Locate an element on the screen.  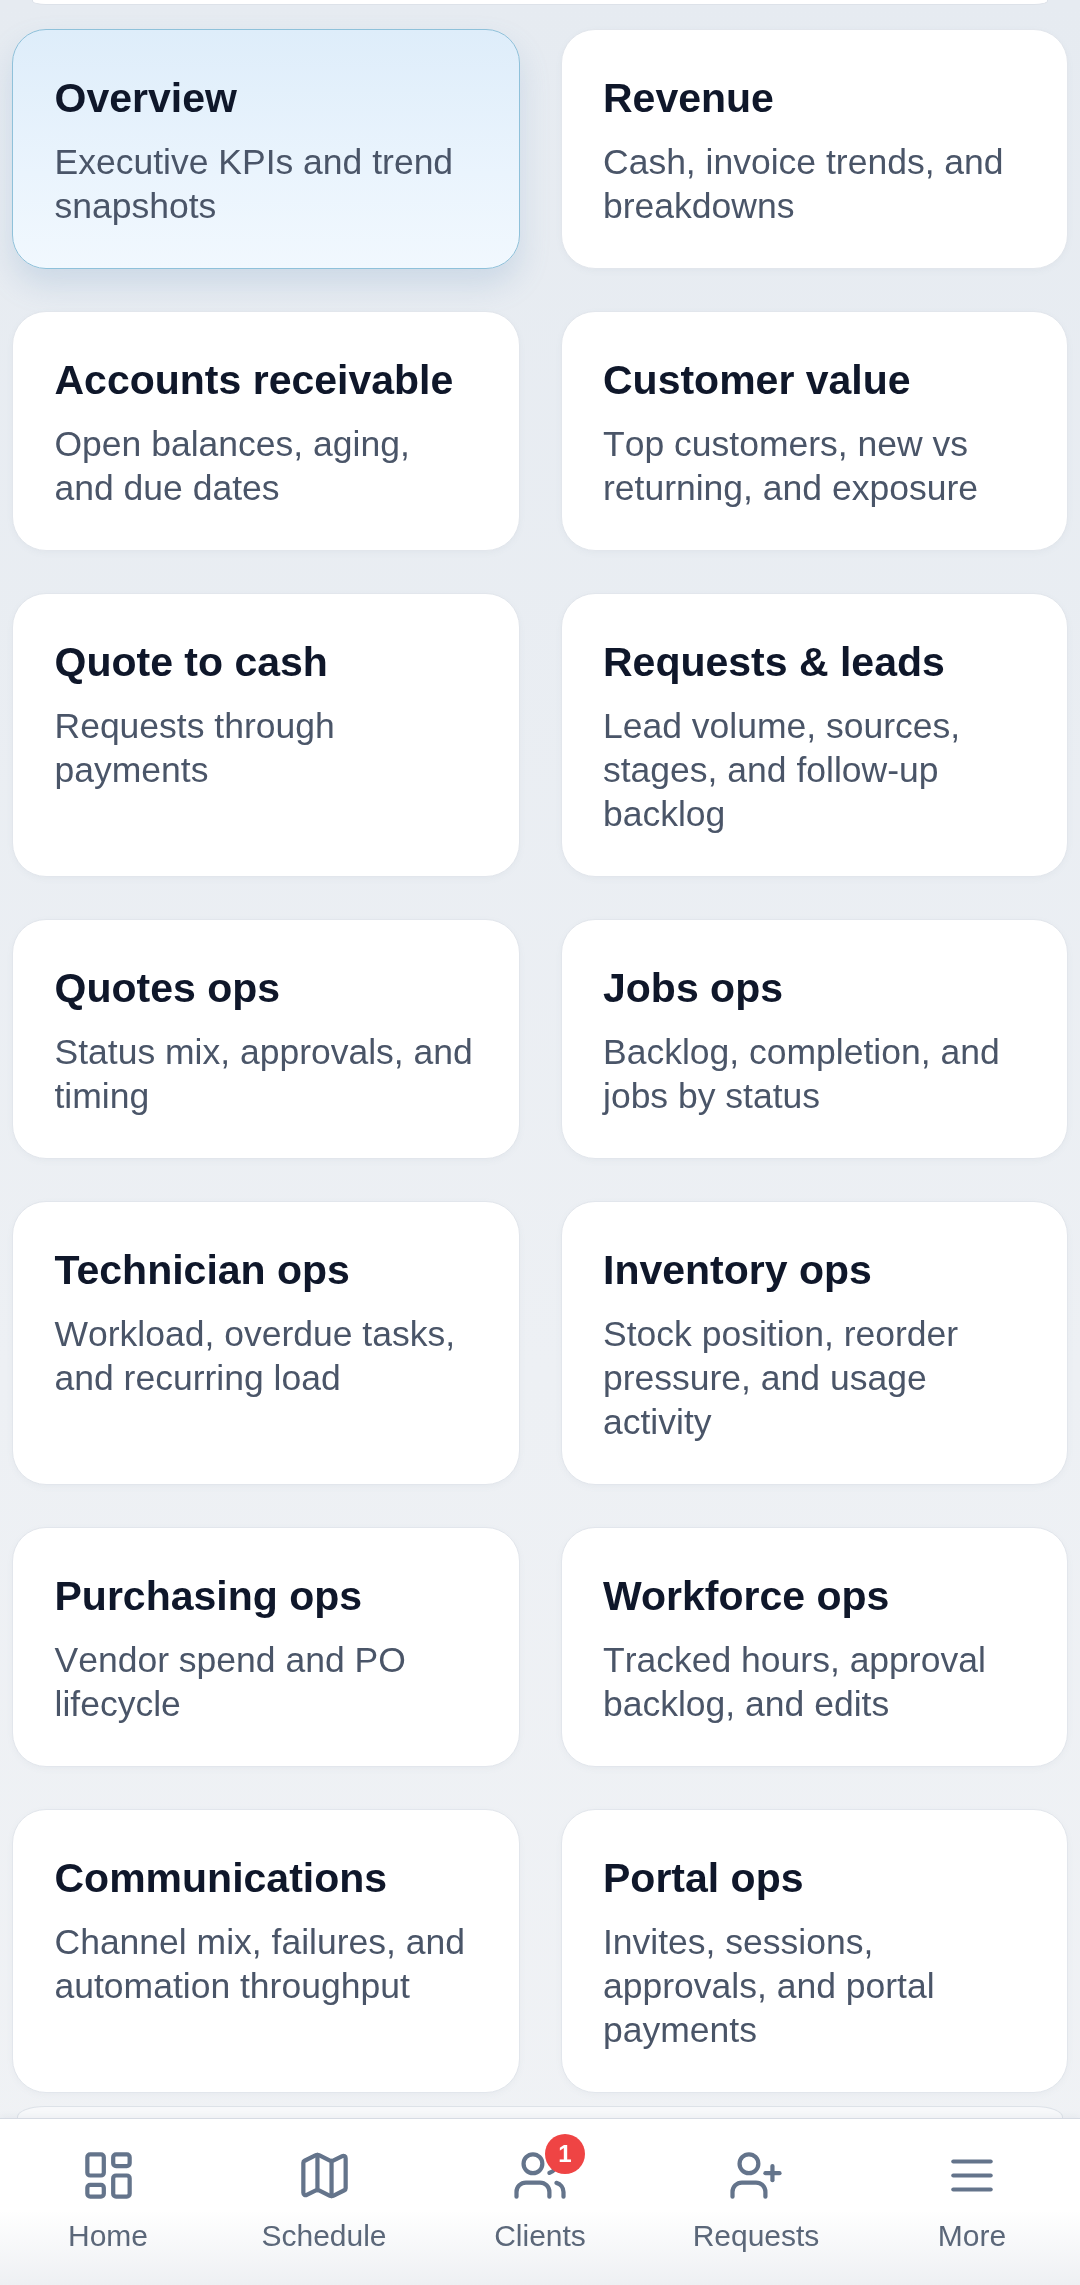
card-description: Workload, overdue tasks, and recurring load is located at coordinates (255, 1356).